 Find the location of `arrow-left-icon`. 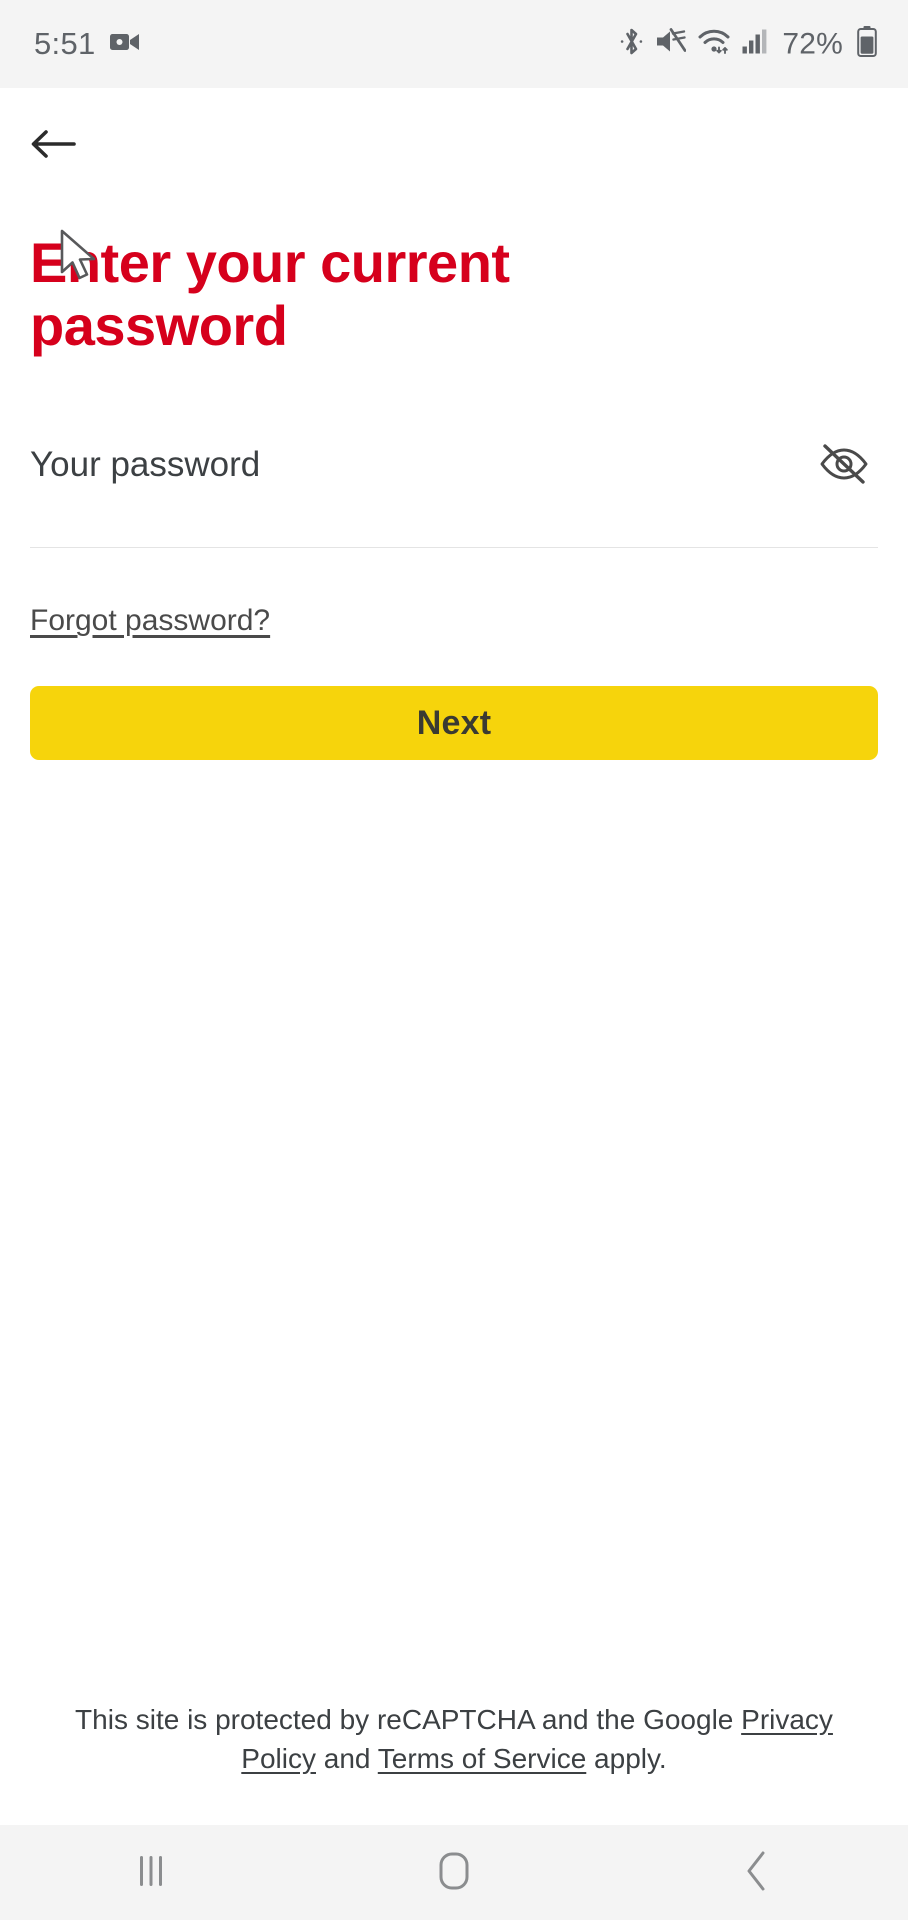

arrow-left-icon is located at coordinates (53, 145).